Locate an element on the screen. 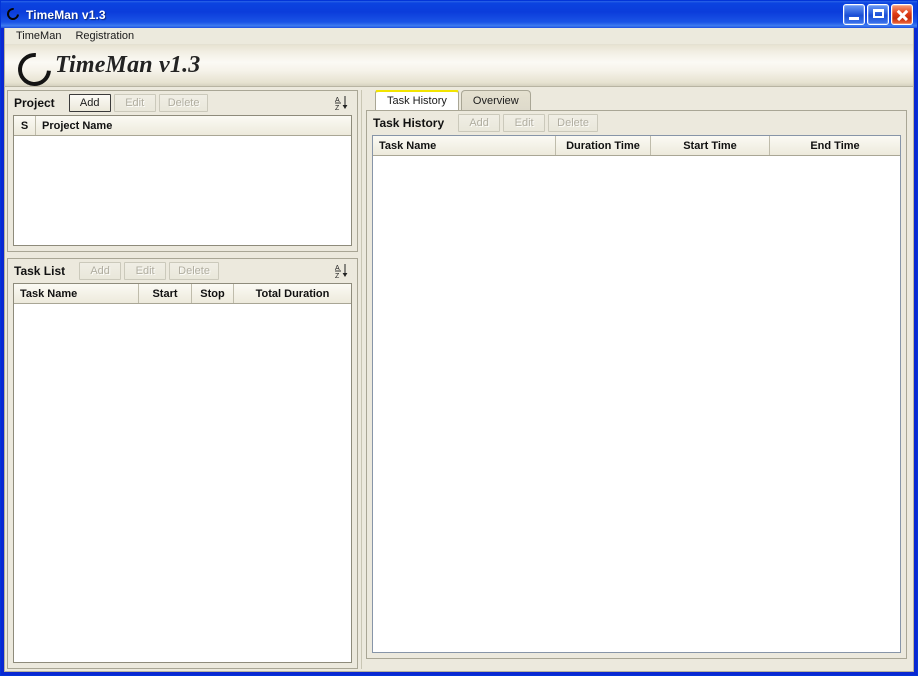  task-list-col-stop: Stop is located at coordinates (213, 293).